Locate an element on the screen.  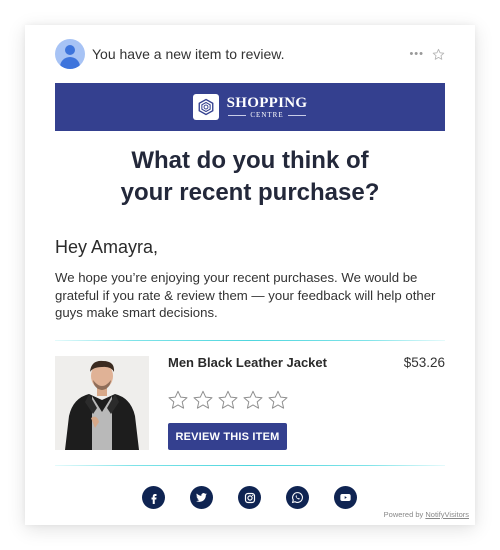
brand-rule-right is located at coordinates (296, 115).